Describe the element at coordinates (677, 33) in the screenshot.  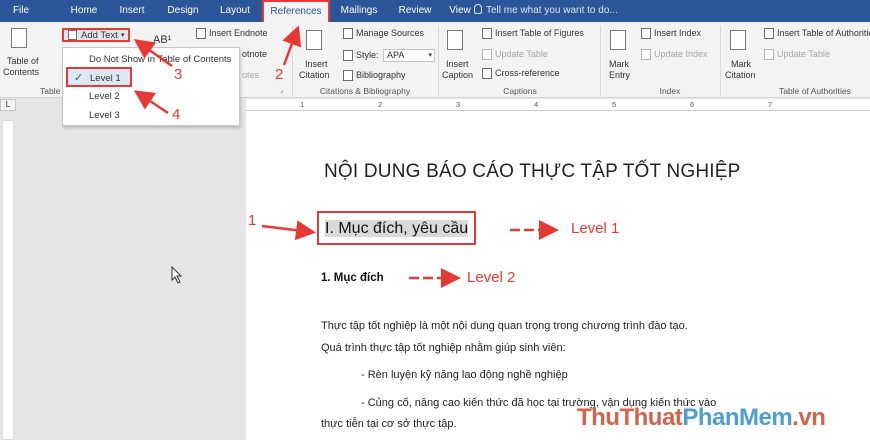
I see `insert-index-button: Insert Index` at that location.